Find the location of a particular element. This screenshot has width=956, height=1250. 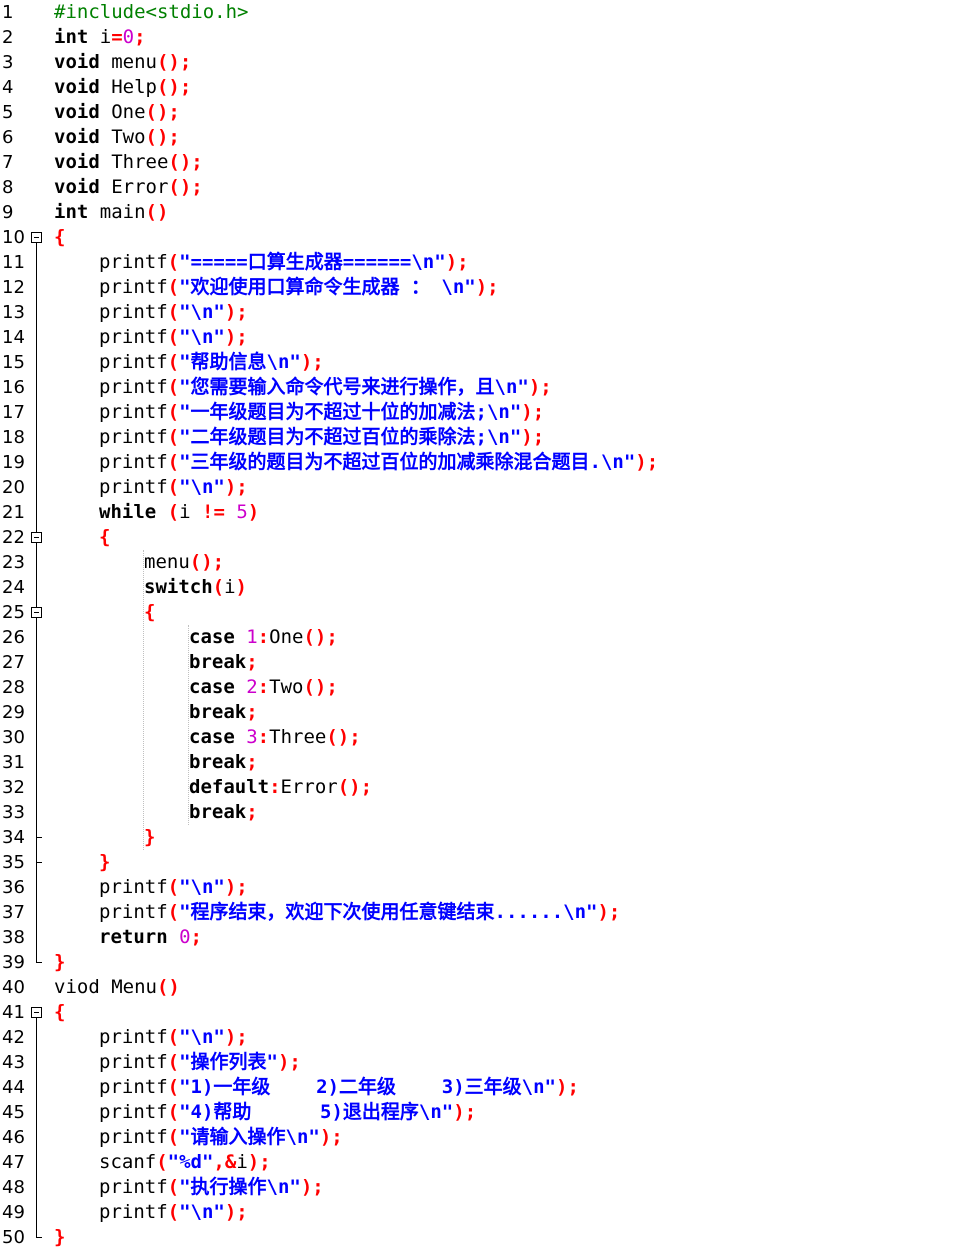

code-text: printf("=====口算生成器======\n"); is located at coordinates (284, 262).